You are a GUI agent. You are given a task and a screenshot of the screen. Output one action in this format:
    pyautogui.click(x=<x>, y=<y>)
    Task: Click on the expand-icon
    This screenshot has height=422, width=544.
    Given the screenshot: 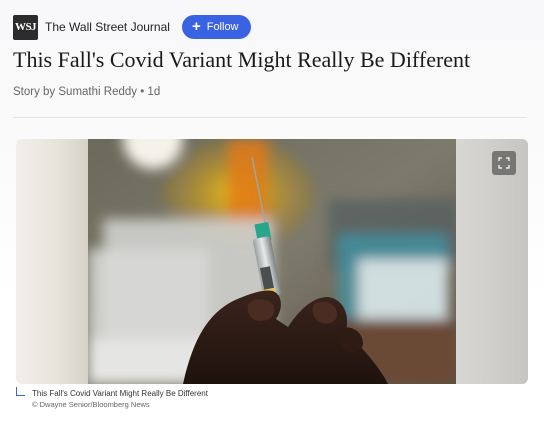 What is the action you would take?
    pyautogui.click(x=504, y=163)
    